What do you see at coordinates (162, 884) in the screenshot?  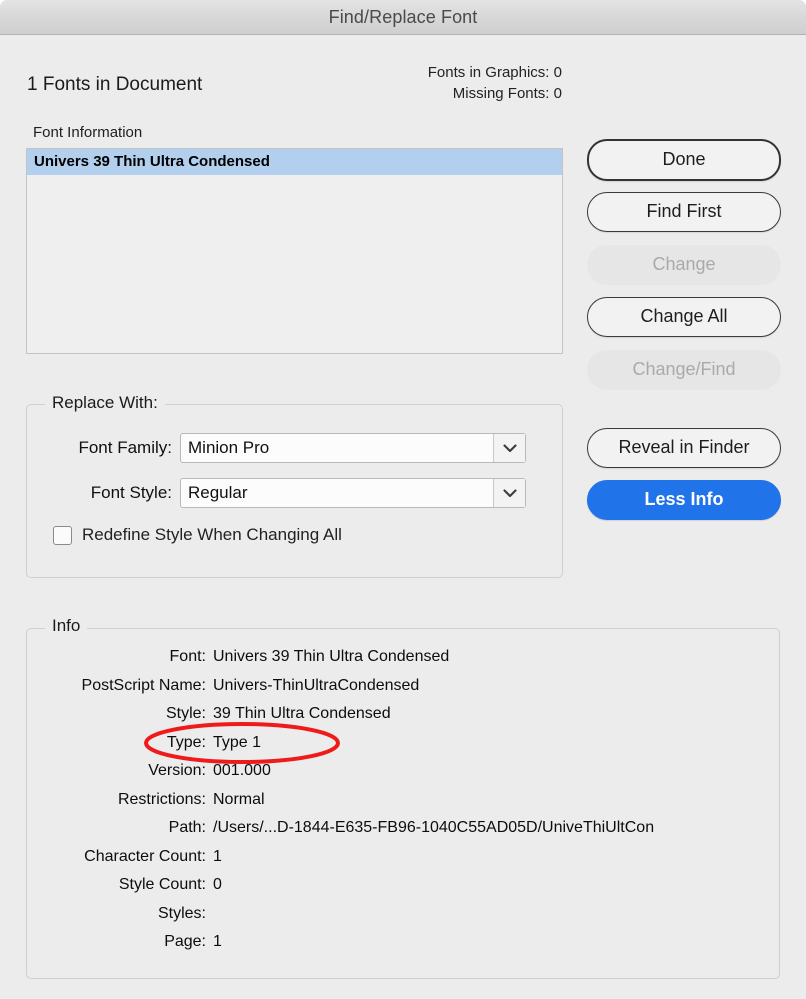 I see `info-key: Style Count:` at bounding box center [162, 884].